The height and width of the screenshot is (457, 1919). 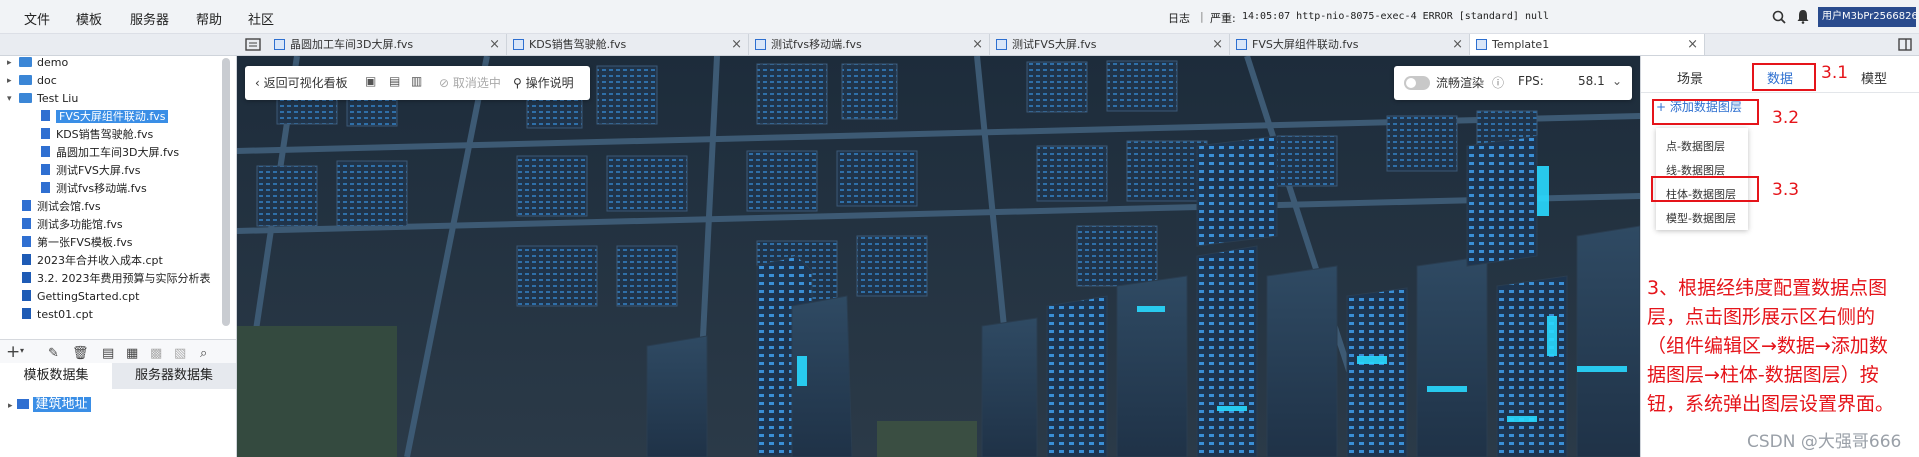 I want to click on delete-icon: 🗑, so click(x=80, y=353).